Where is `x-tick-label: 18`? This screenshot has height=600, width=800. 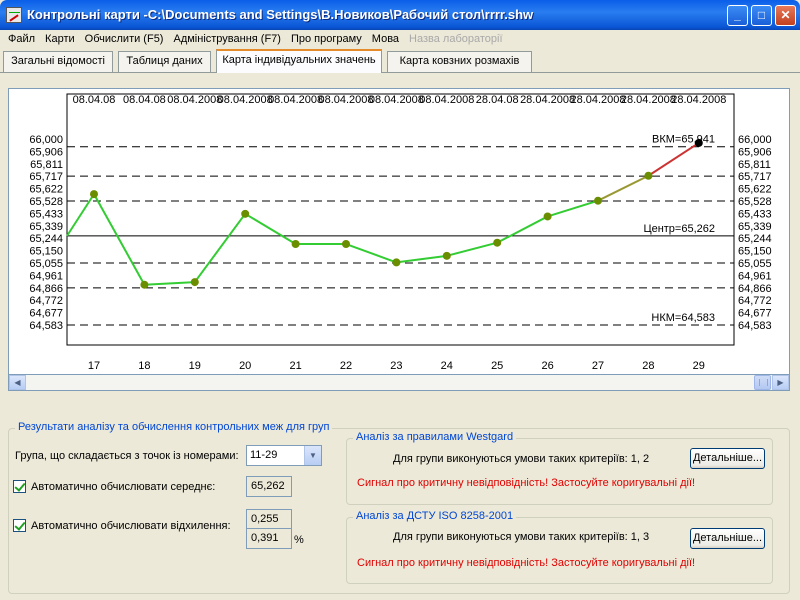 x-tick-label: 18 is located at coordinates (144, 366).